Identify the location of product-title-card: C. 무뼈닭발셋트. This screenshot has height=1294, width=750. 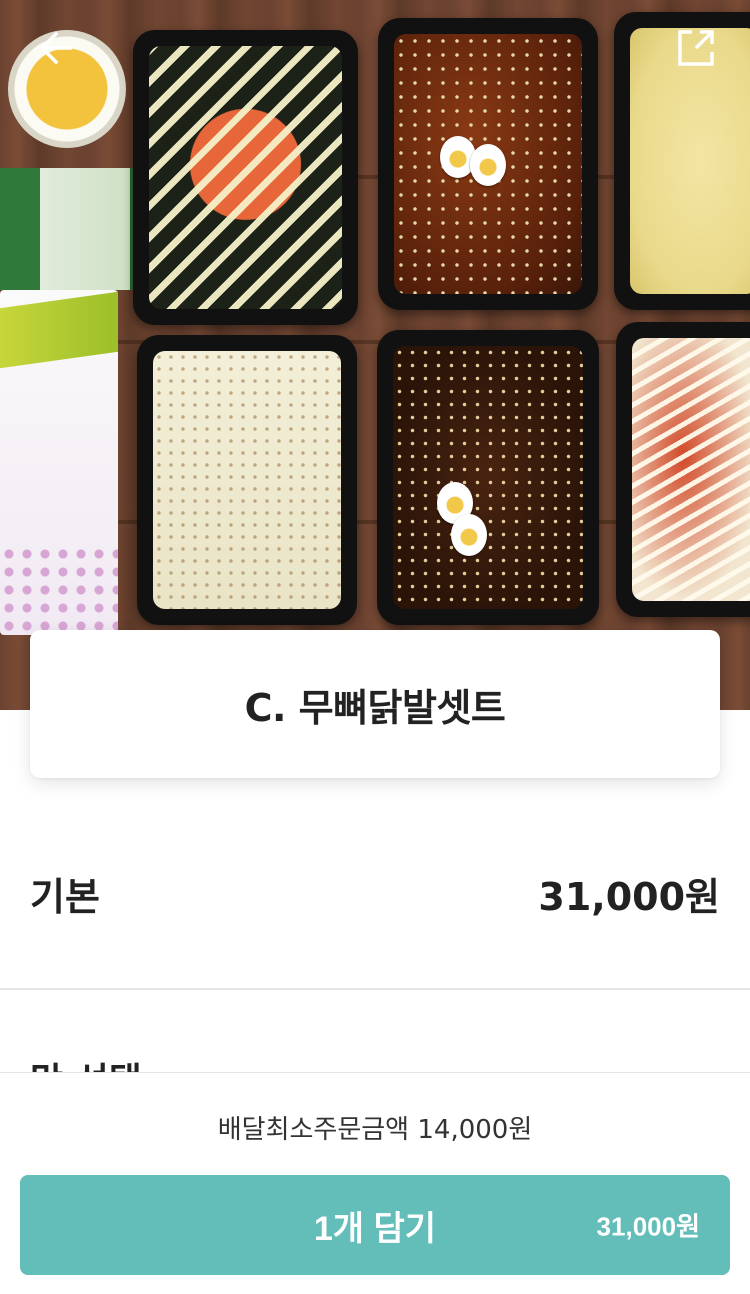
(375, 704).